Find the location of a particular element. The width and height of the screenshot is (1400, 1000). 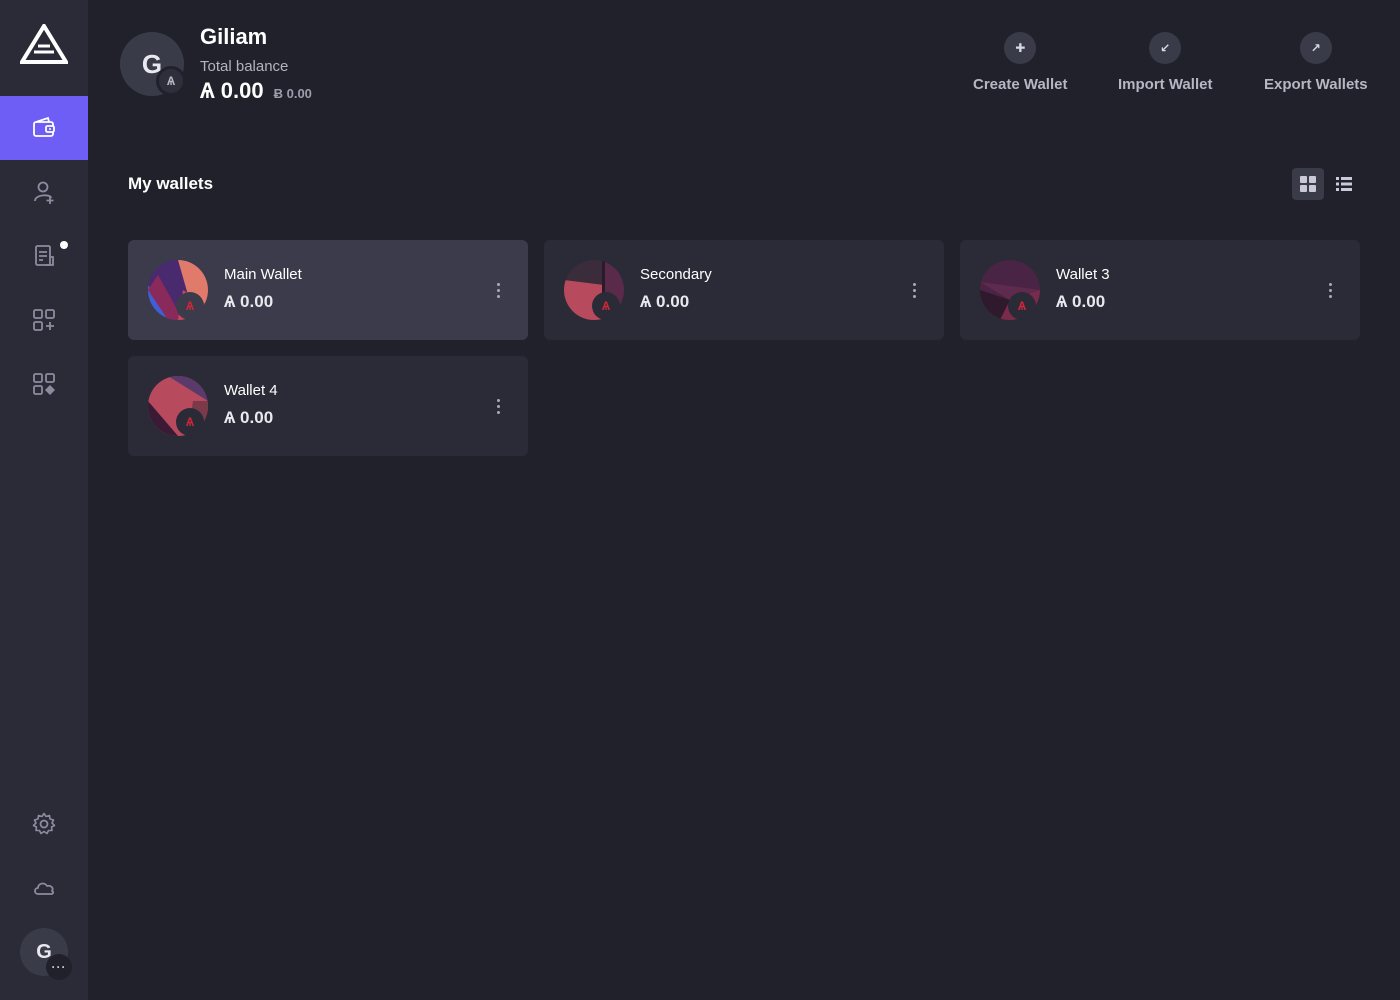

wallet-name: Secondary is located at coordinates (676, 274).